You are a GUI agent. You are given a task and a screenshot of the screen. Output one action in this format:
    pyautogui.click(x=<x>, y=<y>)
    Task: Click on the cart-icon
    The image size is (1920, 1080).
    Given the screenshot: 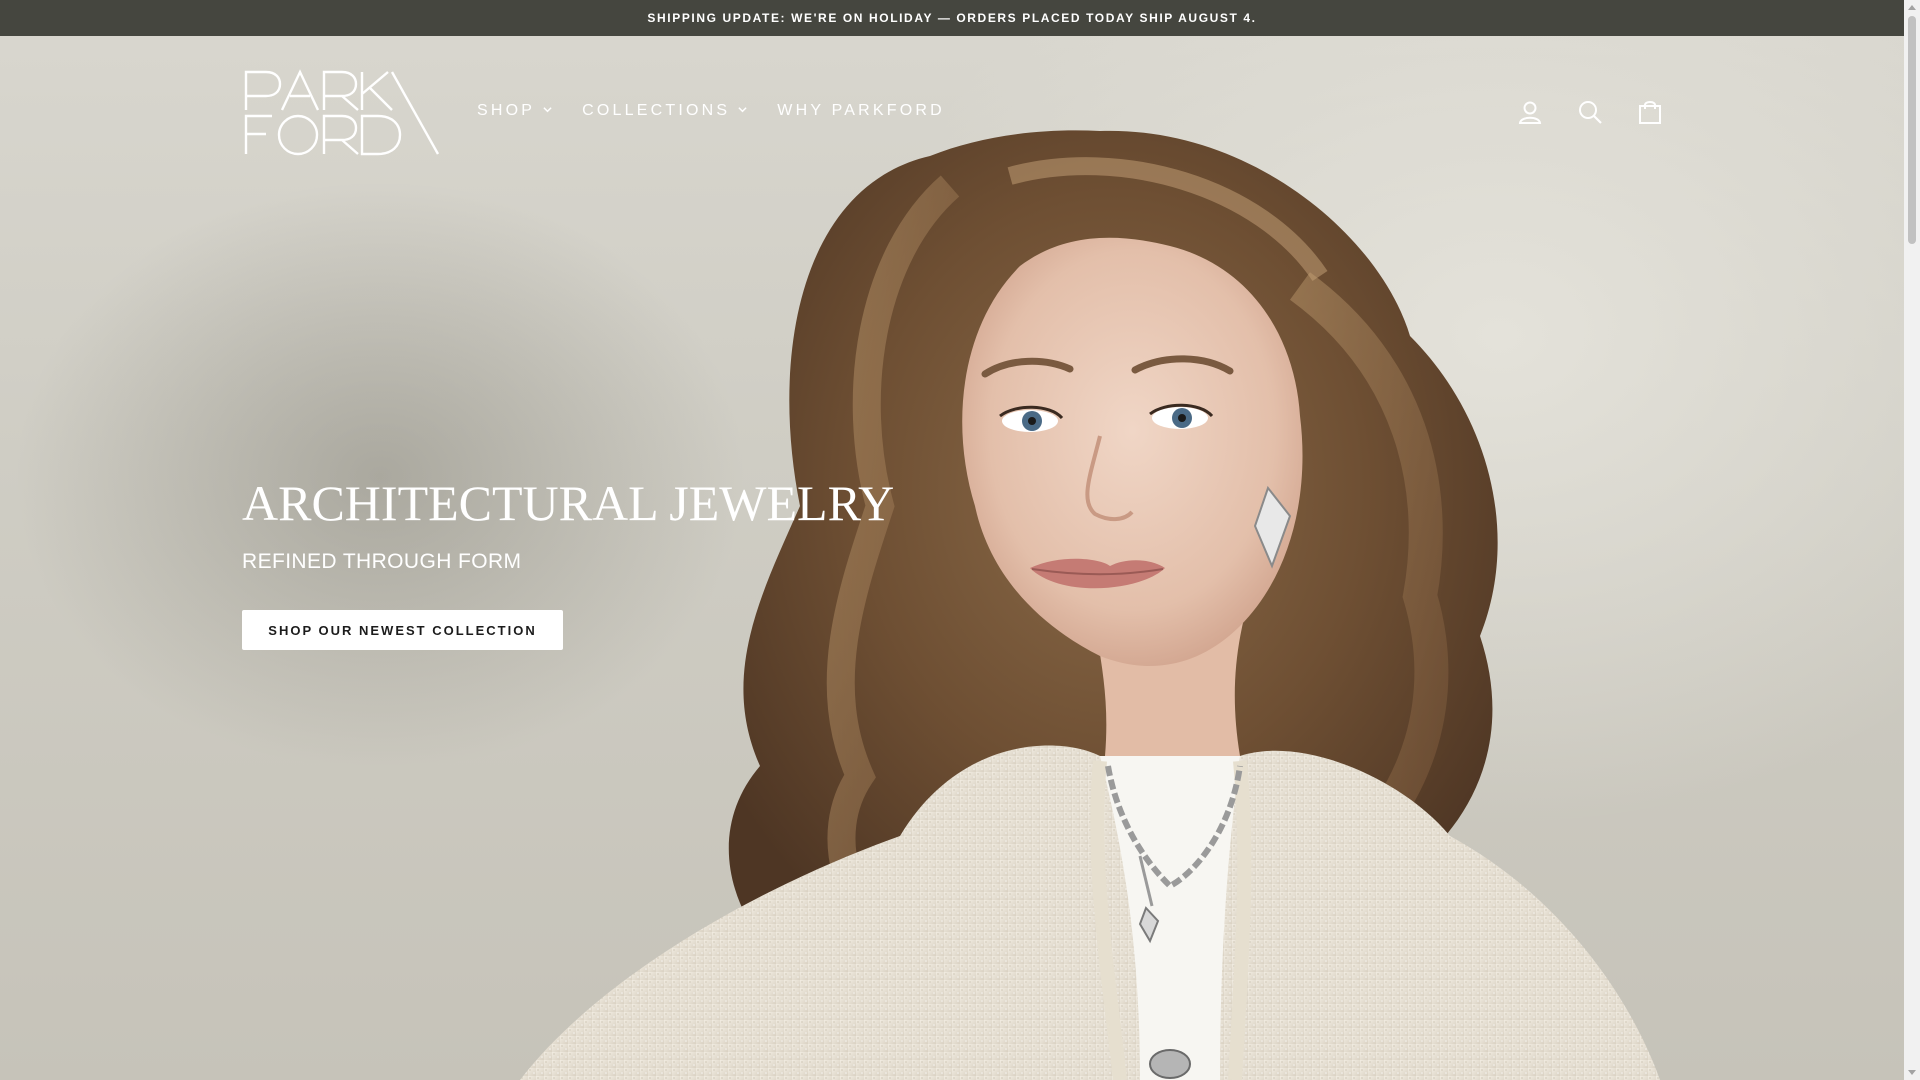 What is the action you would take?
    pyautogui.click(x=1650, y=112)
    